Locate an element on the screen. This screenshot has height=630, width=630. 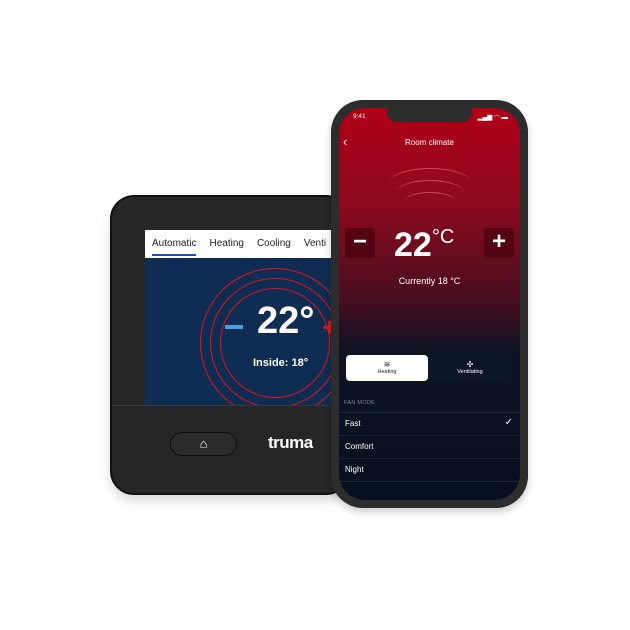
mode-label: Ventilating is located at coordinates (470, 372).